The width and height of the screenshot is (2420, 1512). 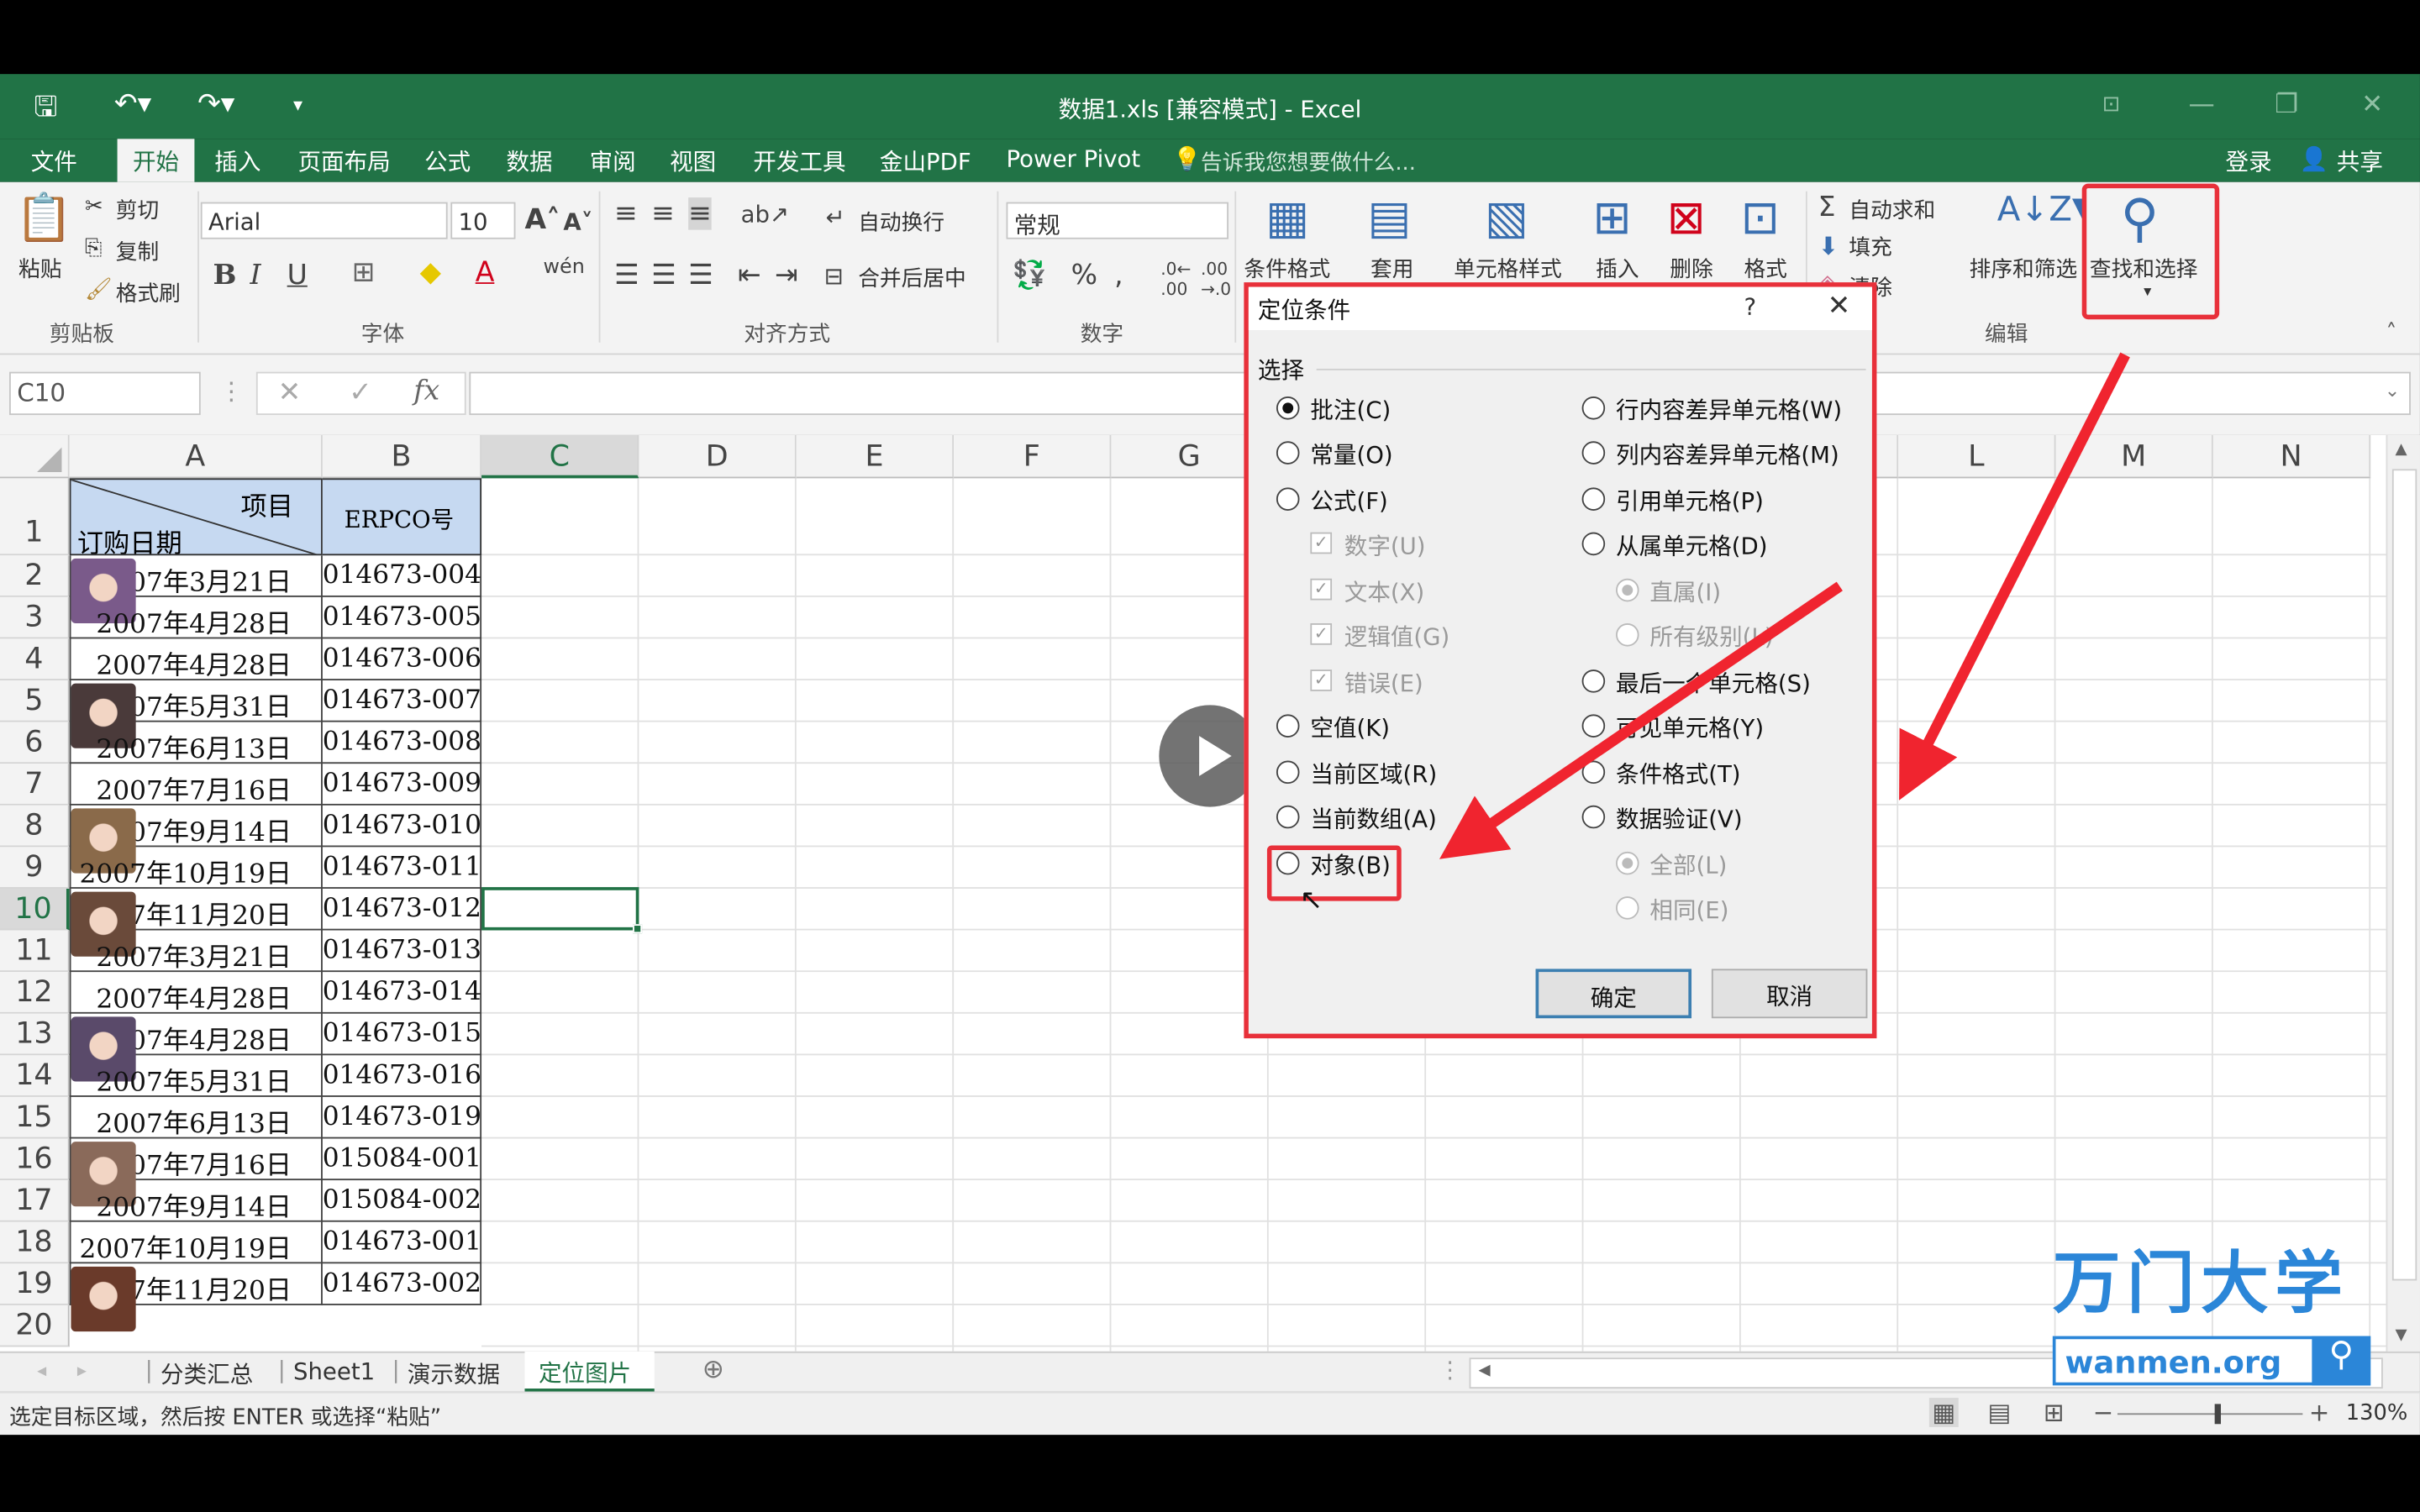 I want to click on arrow-to-dialog, so click(x=2014, y=576).